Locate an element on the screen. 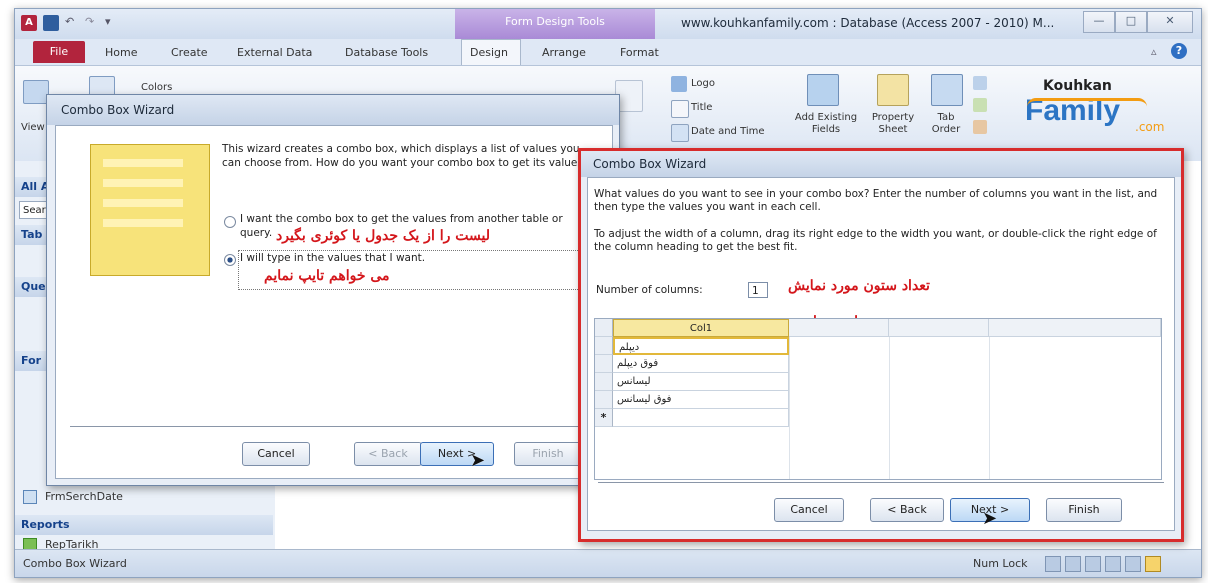 Image resolution: width=1208 pixels, height=583 pixels. save-icon is located at coordinates (51, 23).